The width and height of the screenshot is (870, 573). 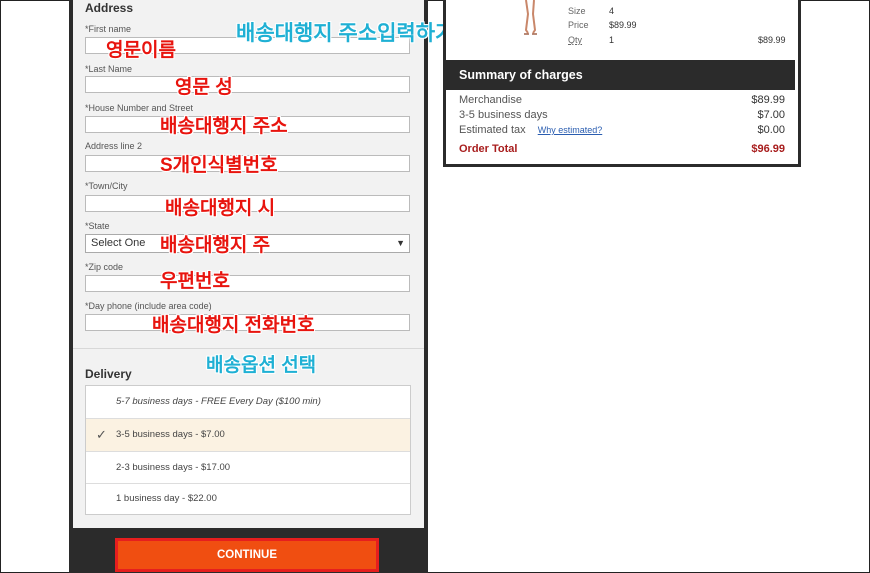 What do you see at coordinates (220, 208) in the screenshot?
I see `overlay-city: 배송대행지 시` at bounding box center [220, 208].